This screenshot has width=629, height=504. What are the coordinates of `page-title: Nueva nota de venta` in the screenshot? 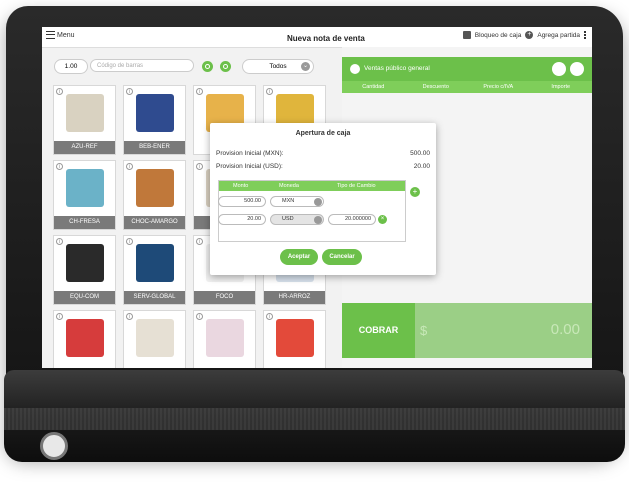 It's located at (326, 38).